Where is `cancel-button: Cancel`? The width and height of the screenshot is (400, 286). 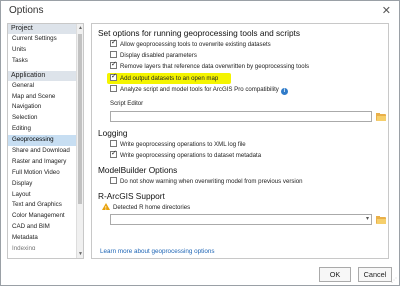 cancel-button: Cancel is located at coordinates (375, 274).